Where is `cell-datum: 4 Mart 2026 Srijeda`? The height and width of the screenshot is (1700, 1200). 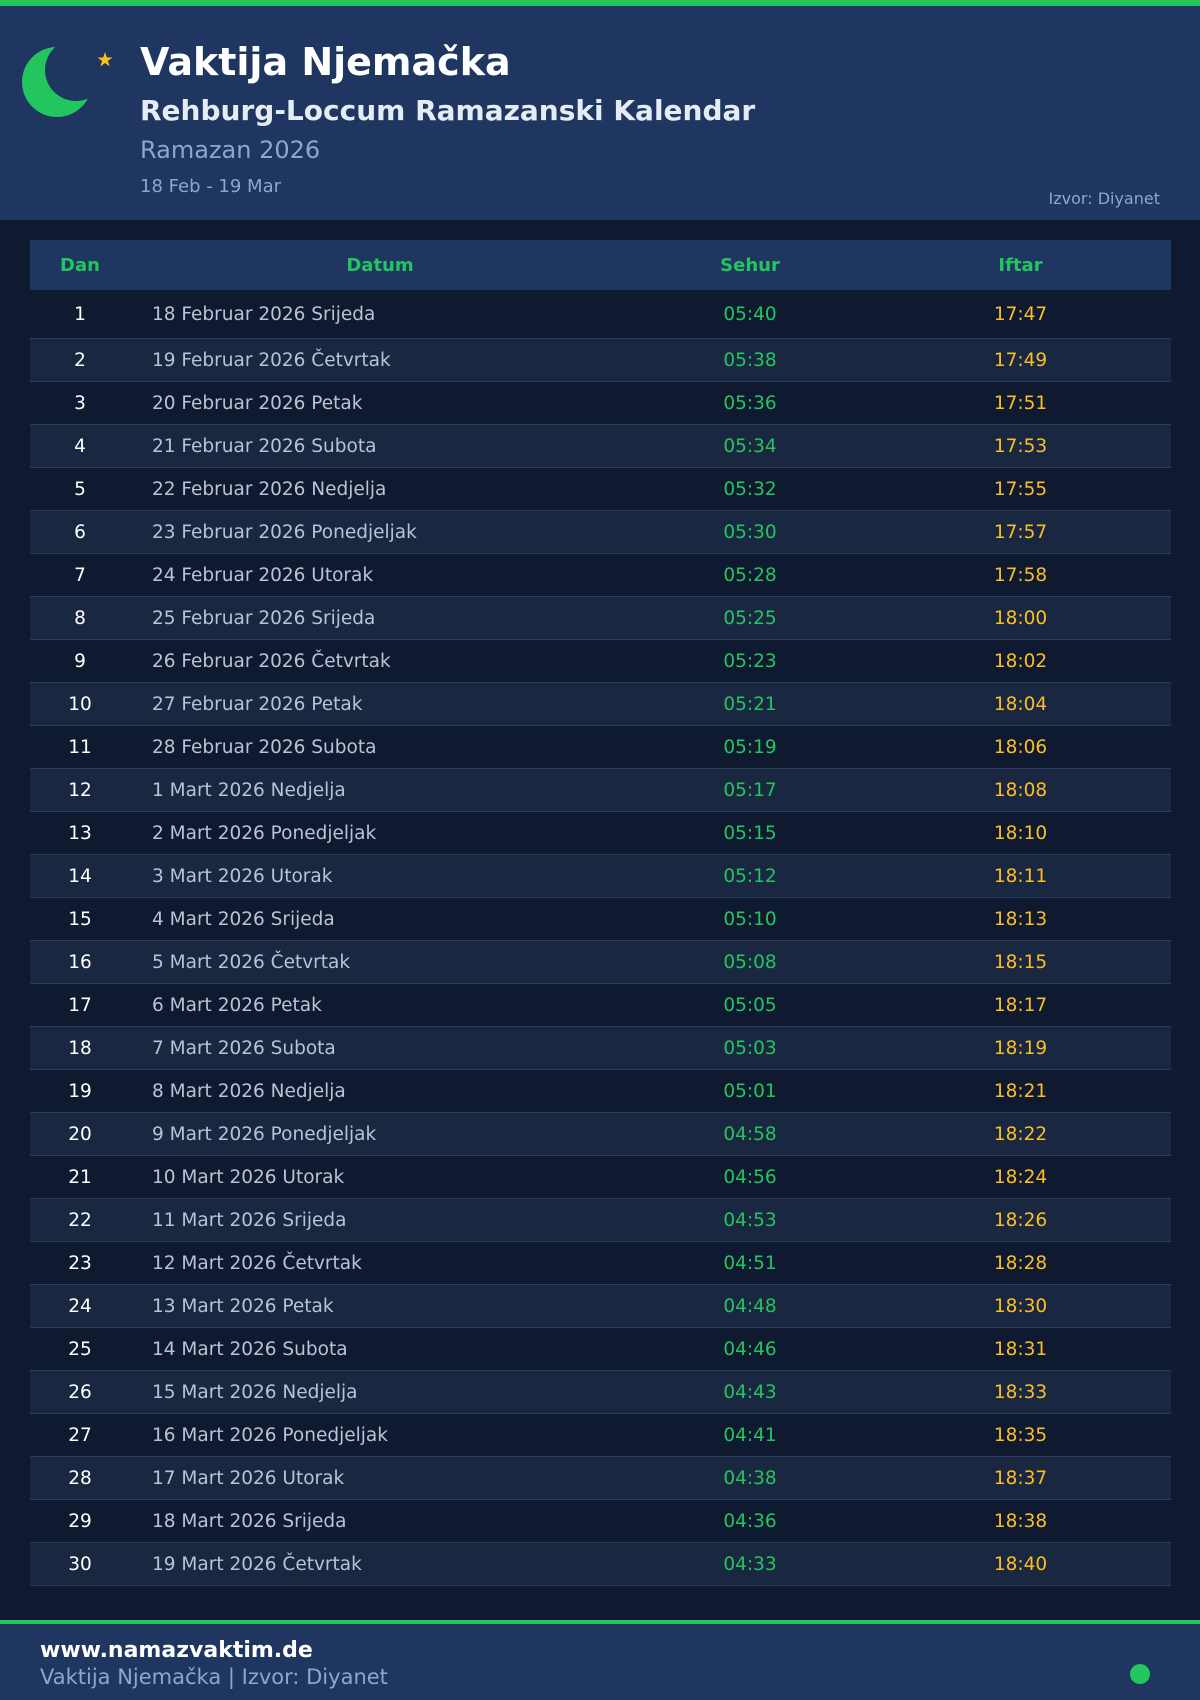 cell-datum: 4 Mart 2026 Srijeda is located at coordinates (380, 919).